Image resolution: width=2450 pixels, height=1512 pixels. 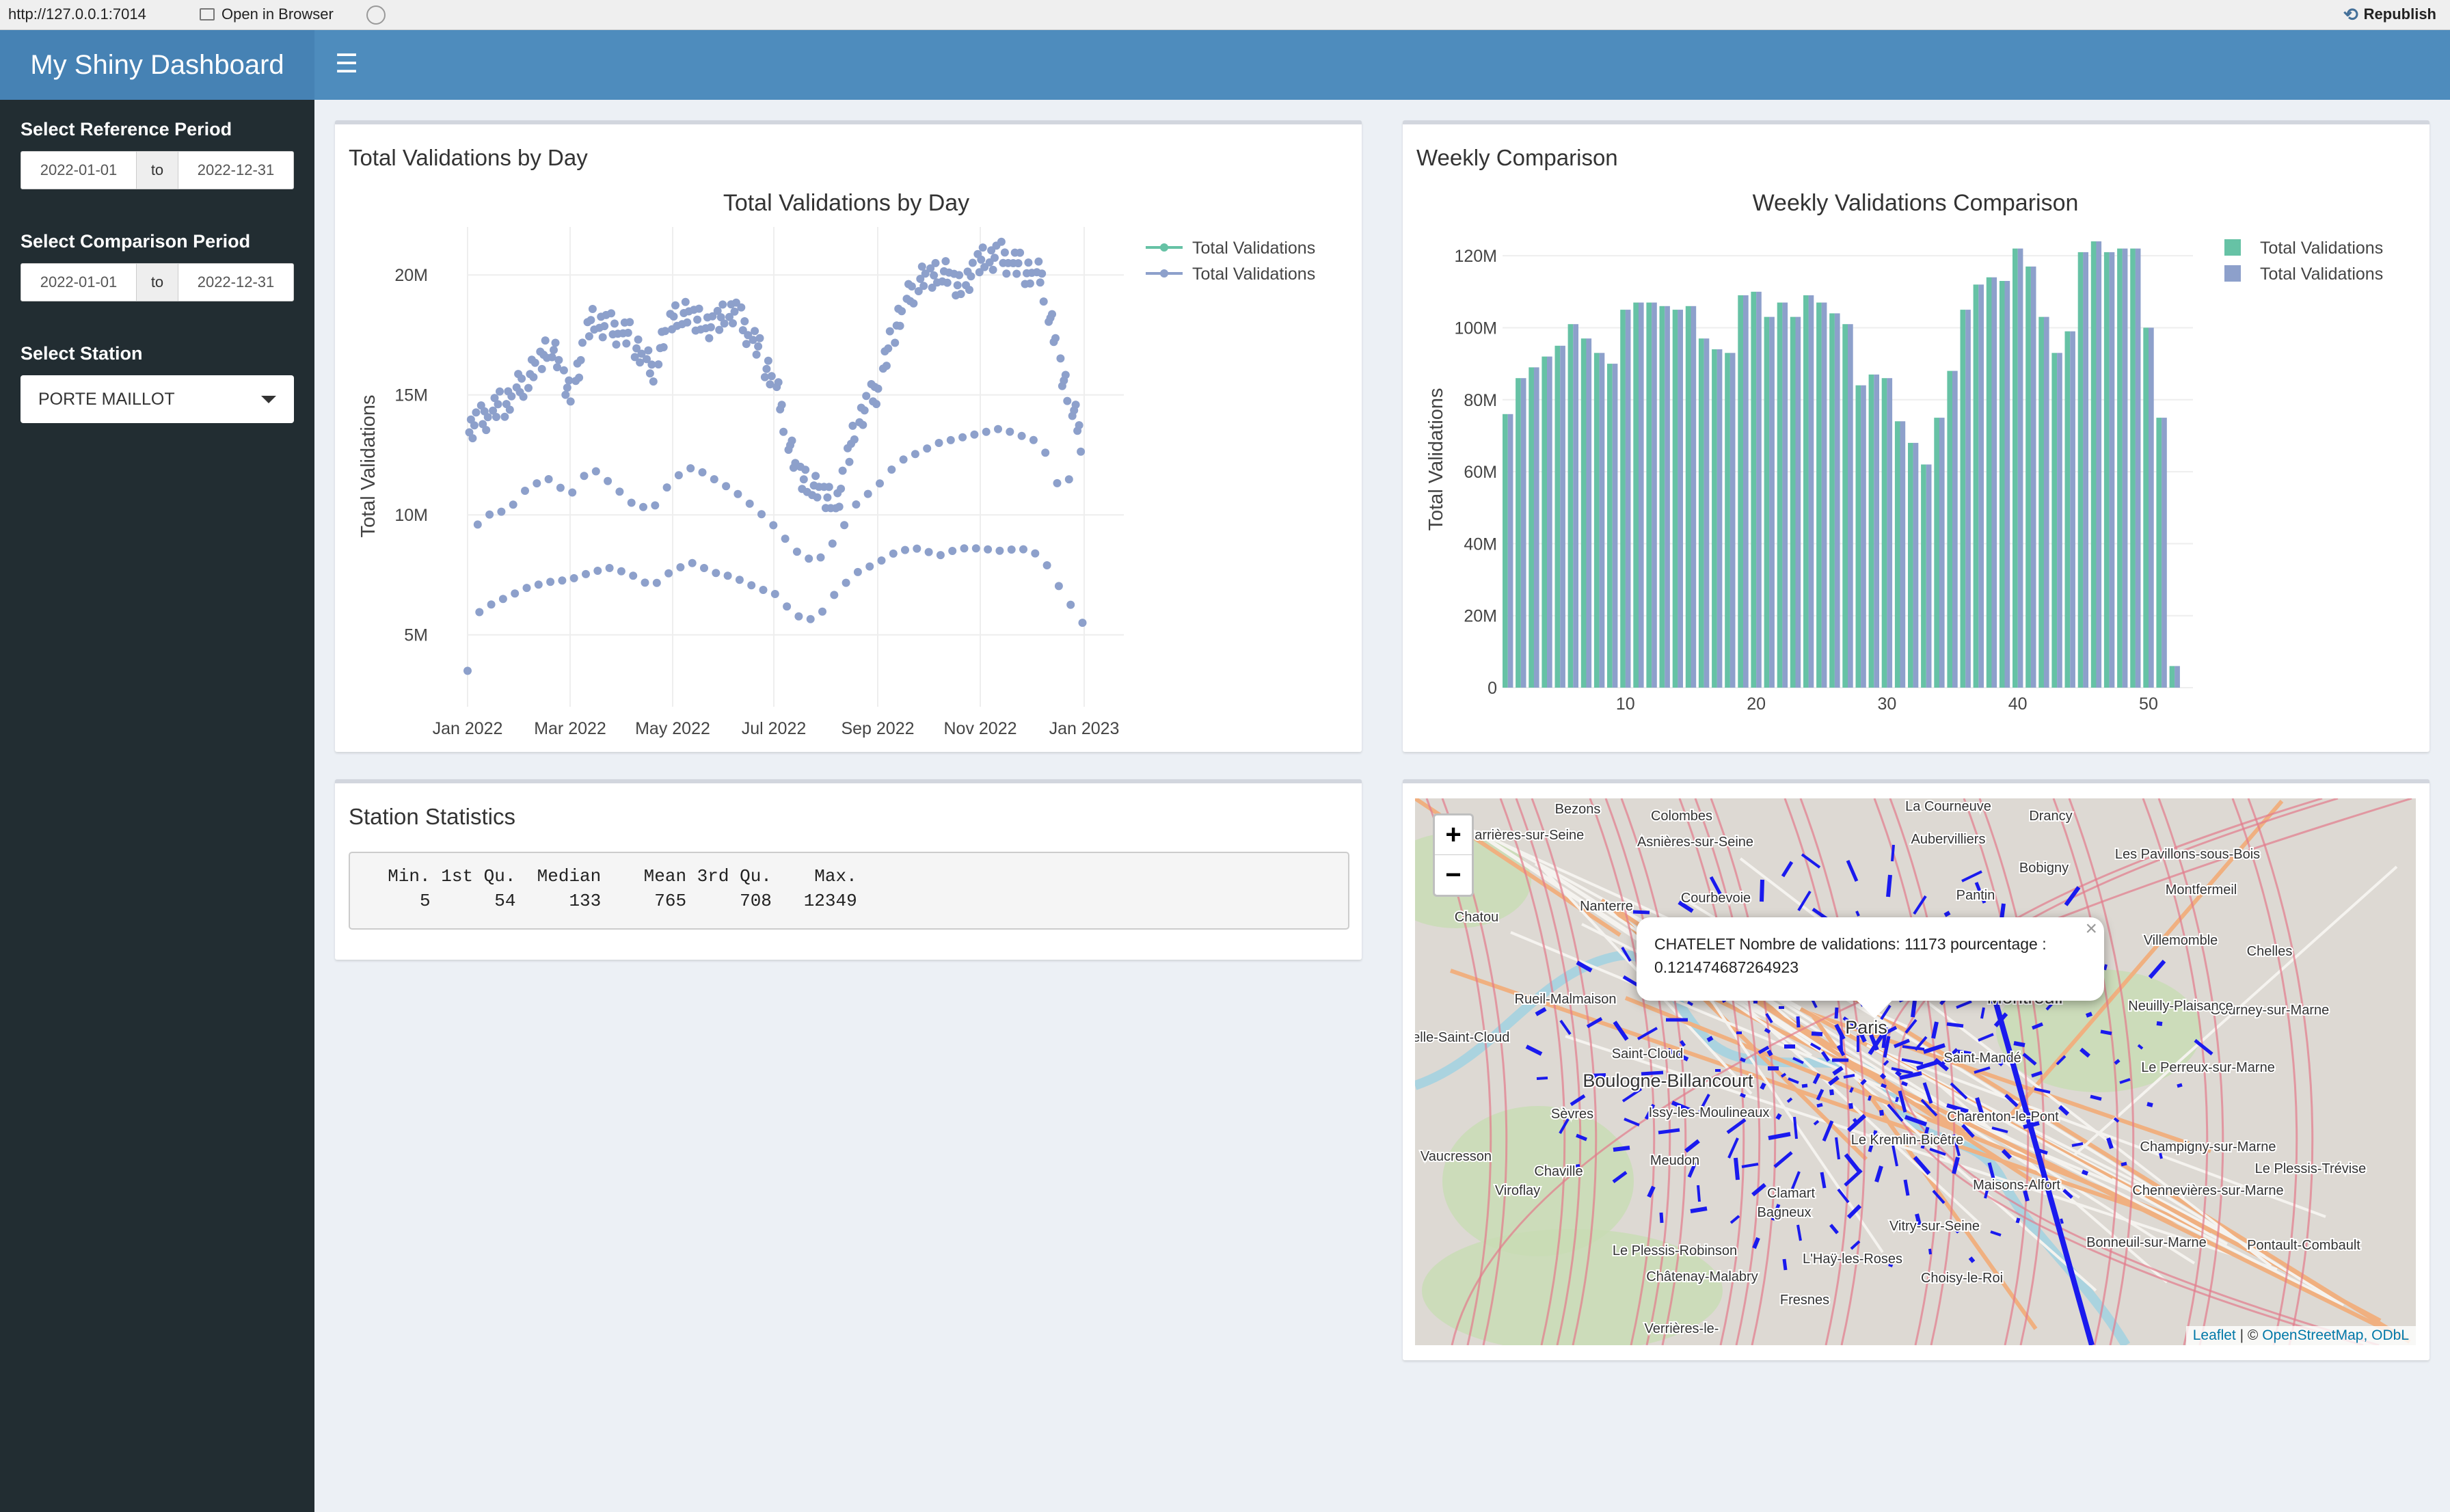 What do you see at coordinates (157, 170) in the screenshot?
I see `reference-daterange: 2022-01-01 to 2022-12-31` at bounding box center [157, 170].